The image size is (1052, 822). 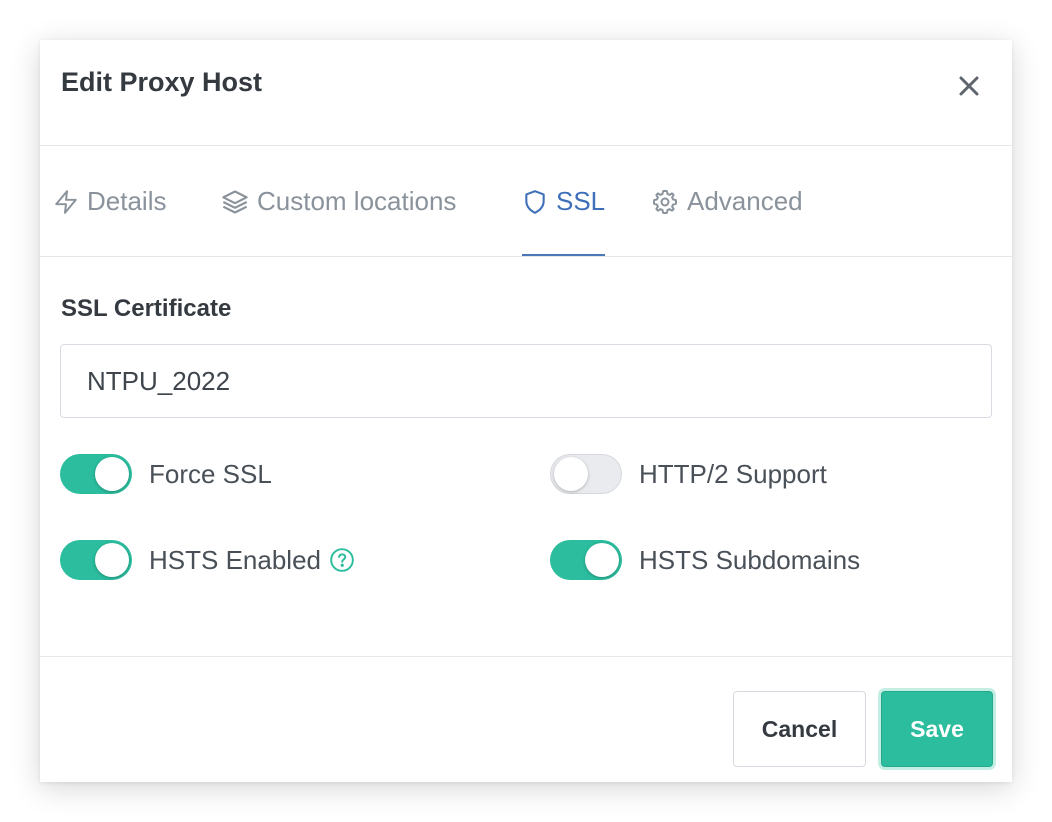 I want to click on http2-support-switch, so click(x=586, y=474).